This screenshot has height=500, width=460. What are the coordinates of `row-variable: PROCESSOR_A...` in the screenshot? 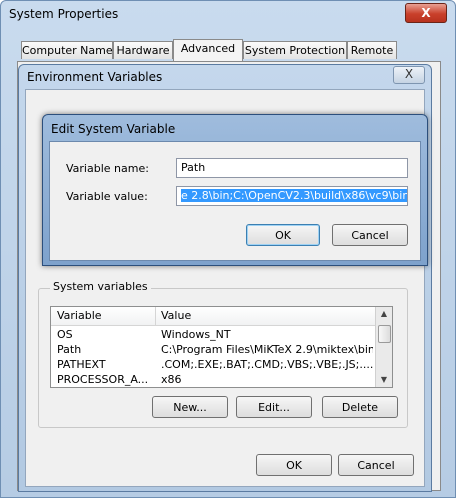 It's located at (103, 379).